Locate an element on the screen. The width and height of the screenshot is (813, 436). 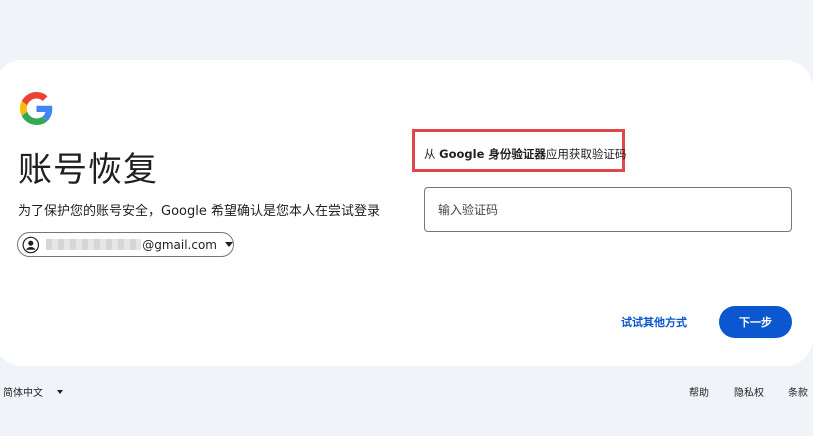
language-selector: 简体中文 is located at coordinates (33, 391).